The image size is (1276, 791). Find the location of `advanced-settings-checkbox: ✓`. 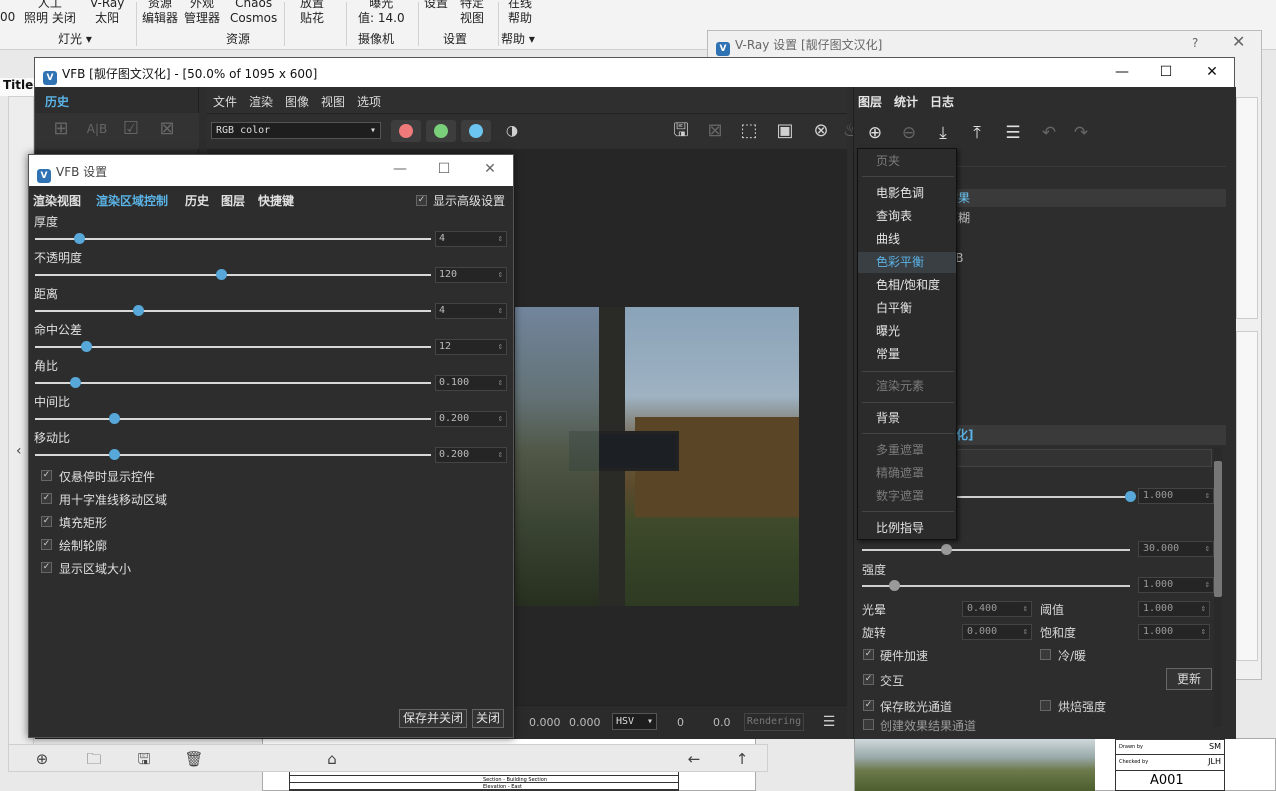

advanced-settings-checkbox: ✓ is located at coordinates (421, 200).